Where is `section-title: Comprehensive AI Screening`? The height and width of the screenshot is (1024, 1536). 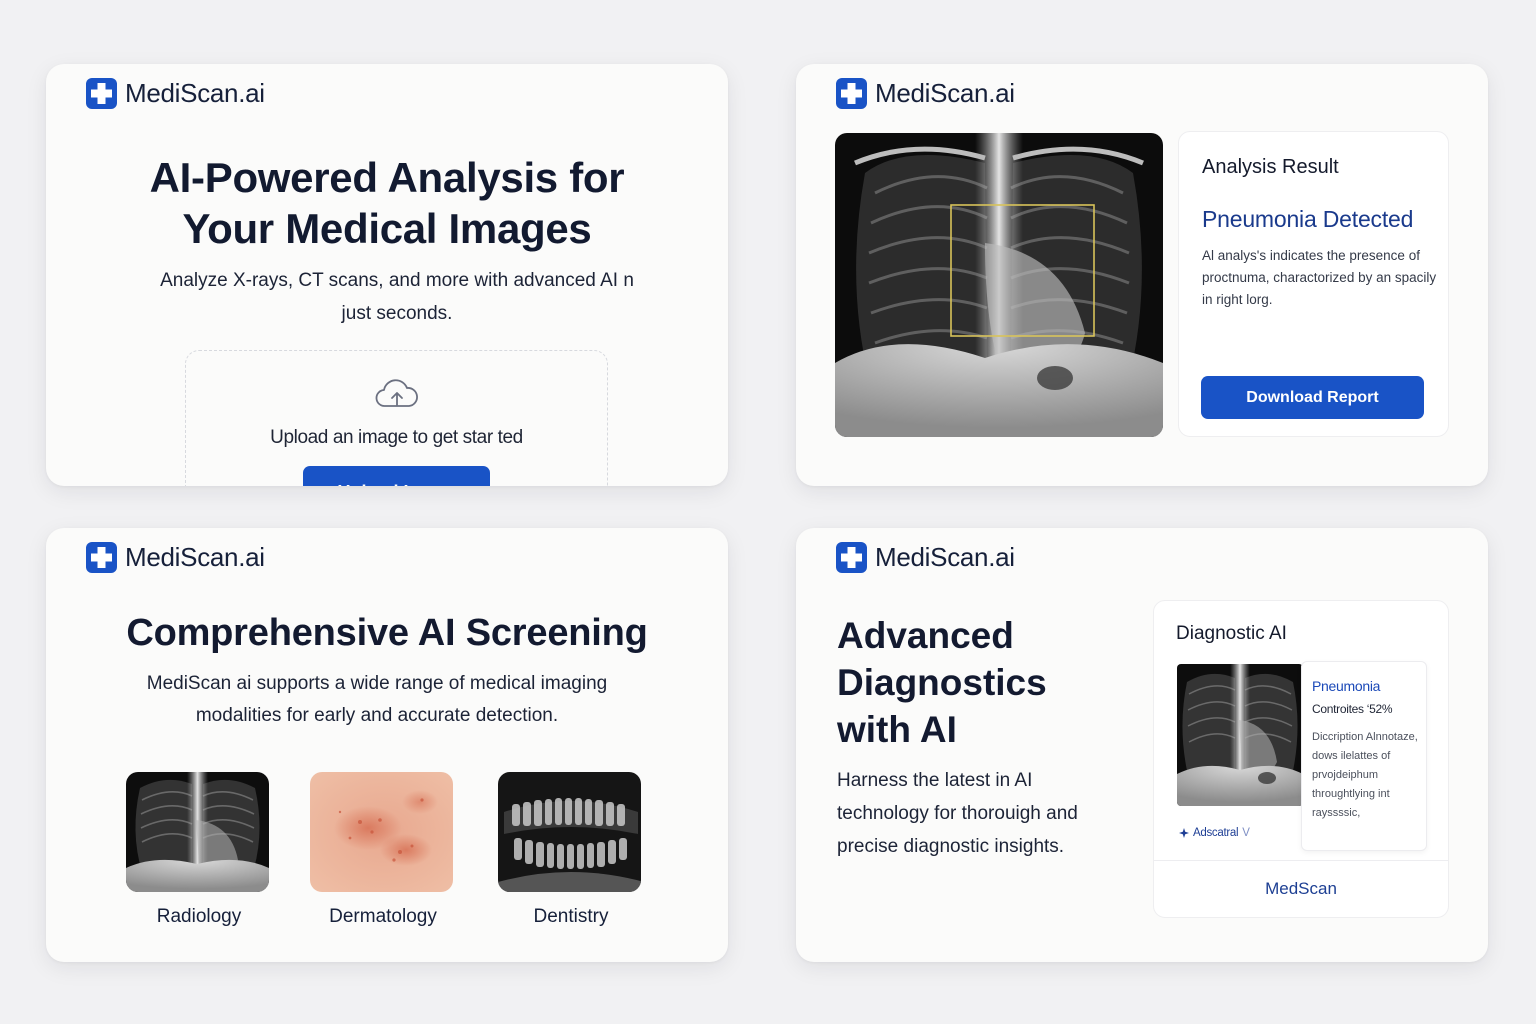
section-title: Comprehensive AI Screening is located at coordinates (387, 633).